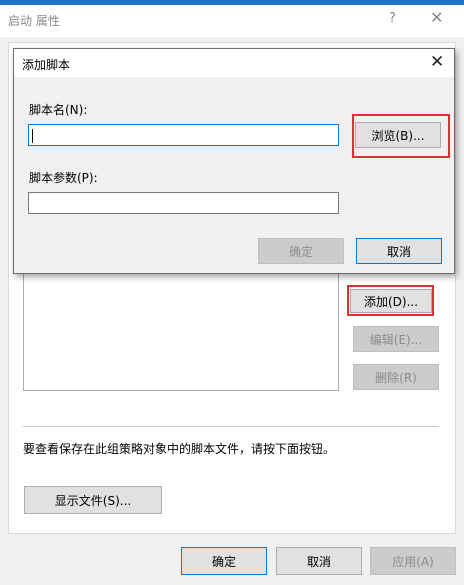 This screenshot has height=585, width=464. Describe the element at coordinates (58, 110) in the screenshot. I see `script-name-label: 脚本名(N):` at that location.